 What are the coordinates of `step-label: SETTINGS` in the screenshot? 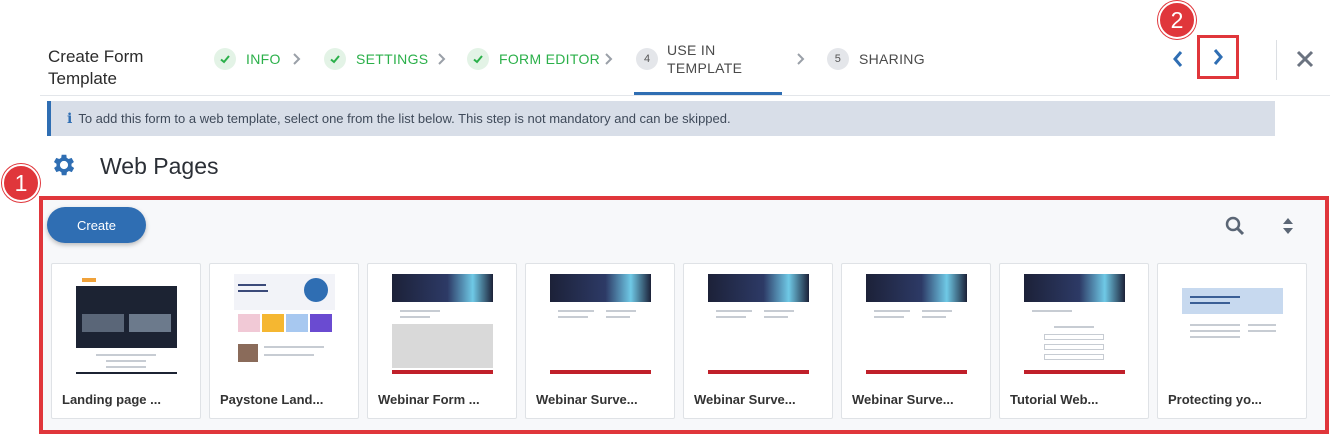 It's located at (392, 59).